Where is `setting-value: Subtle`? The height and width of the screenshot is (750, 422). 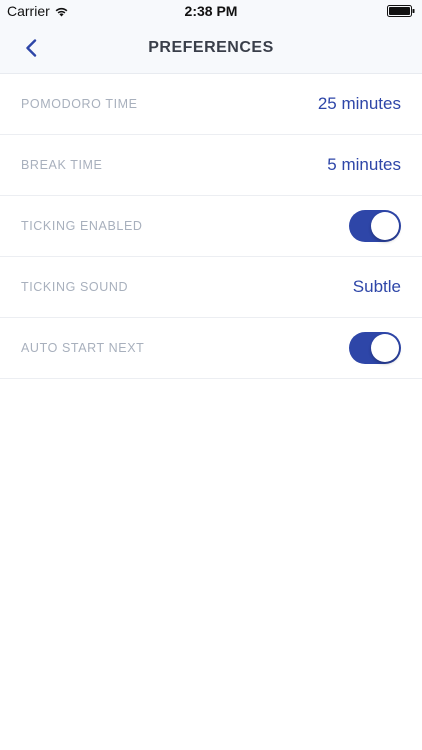
setting-value: Subtle is located at coordinates (377, 287).